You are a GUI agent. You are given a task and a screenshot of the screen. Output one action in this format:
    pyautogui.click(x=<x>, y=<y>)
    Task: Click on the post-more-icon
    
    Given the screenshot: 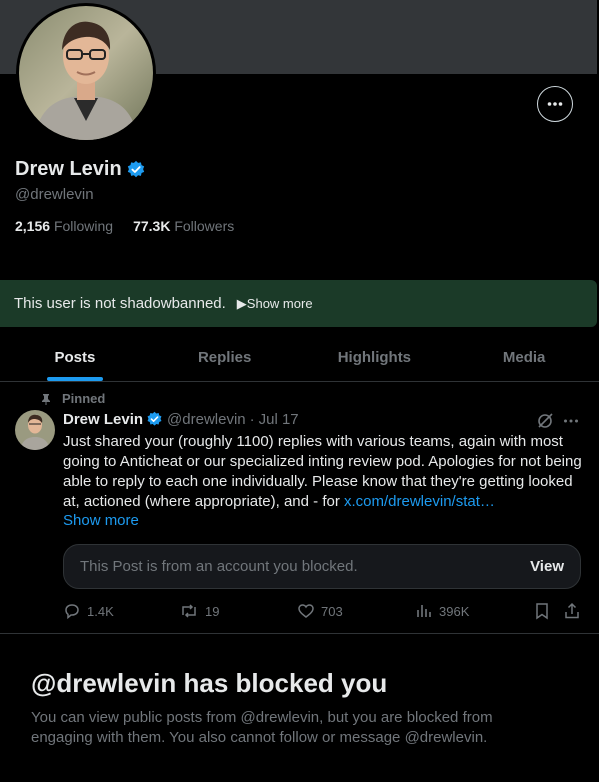 What is the action you would take?
    pyautogui.click(x=571, y=421)
    